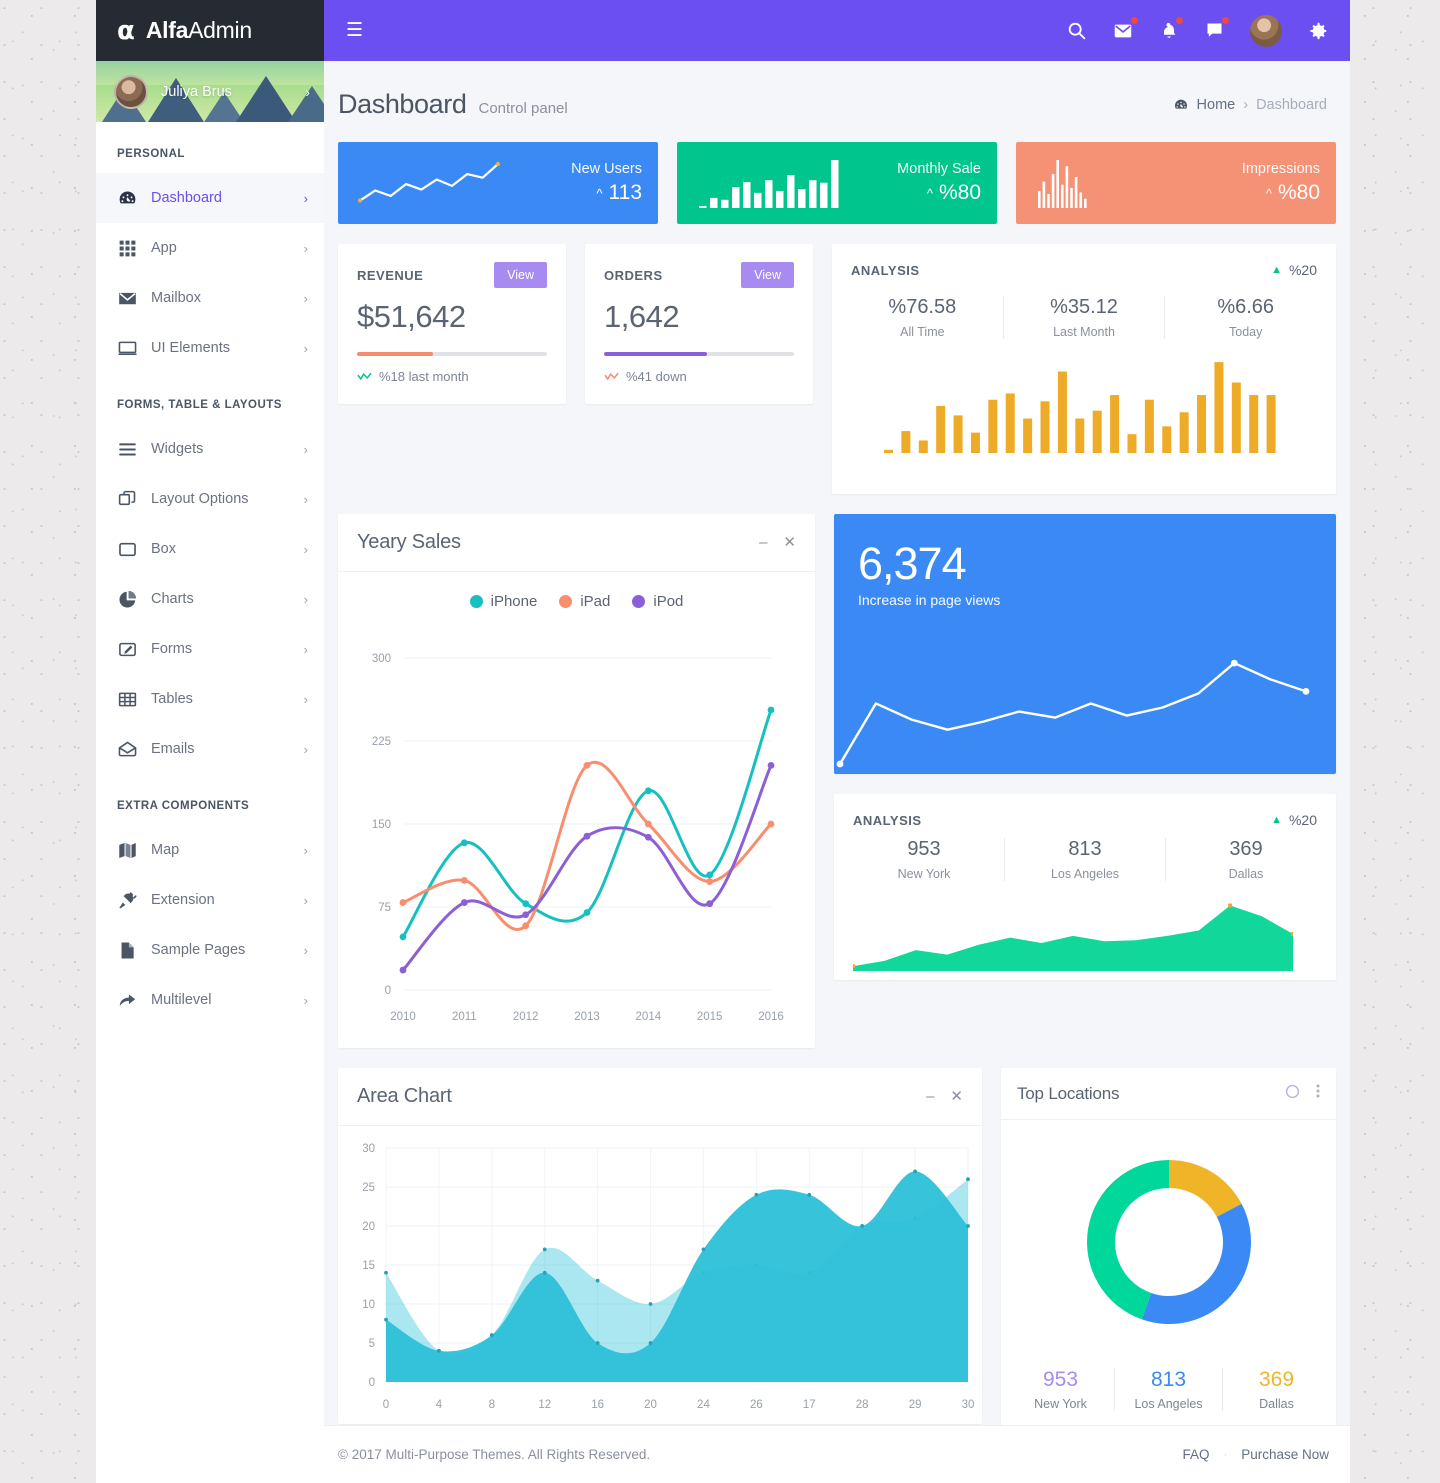 The image size is (1440, 1483). Describe the element at coordinates (134, 649) in the screenshot. I see `edit-icon` at that location.